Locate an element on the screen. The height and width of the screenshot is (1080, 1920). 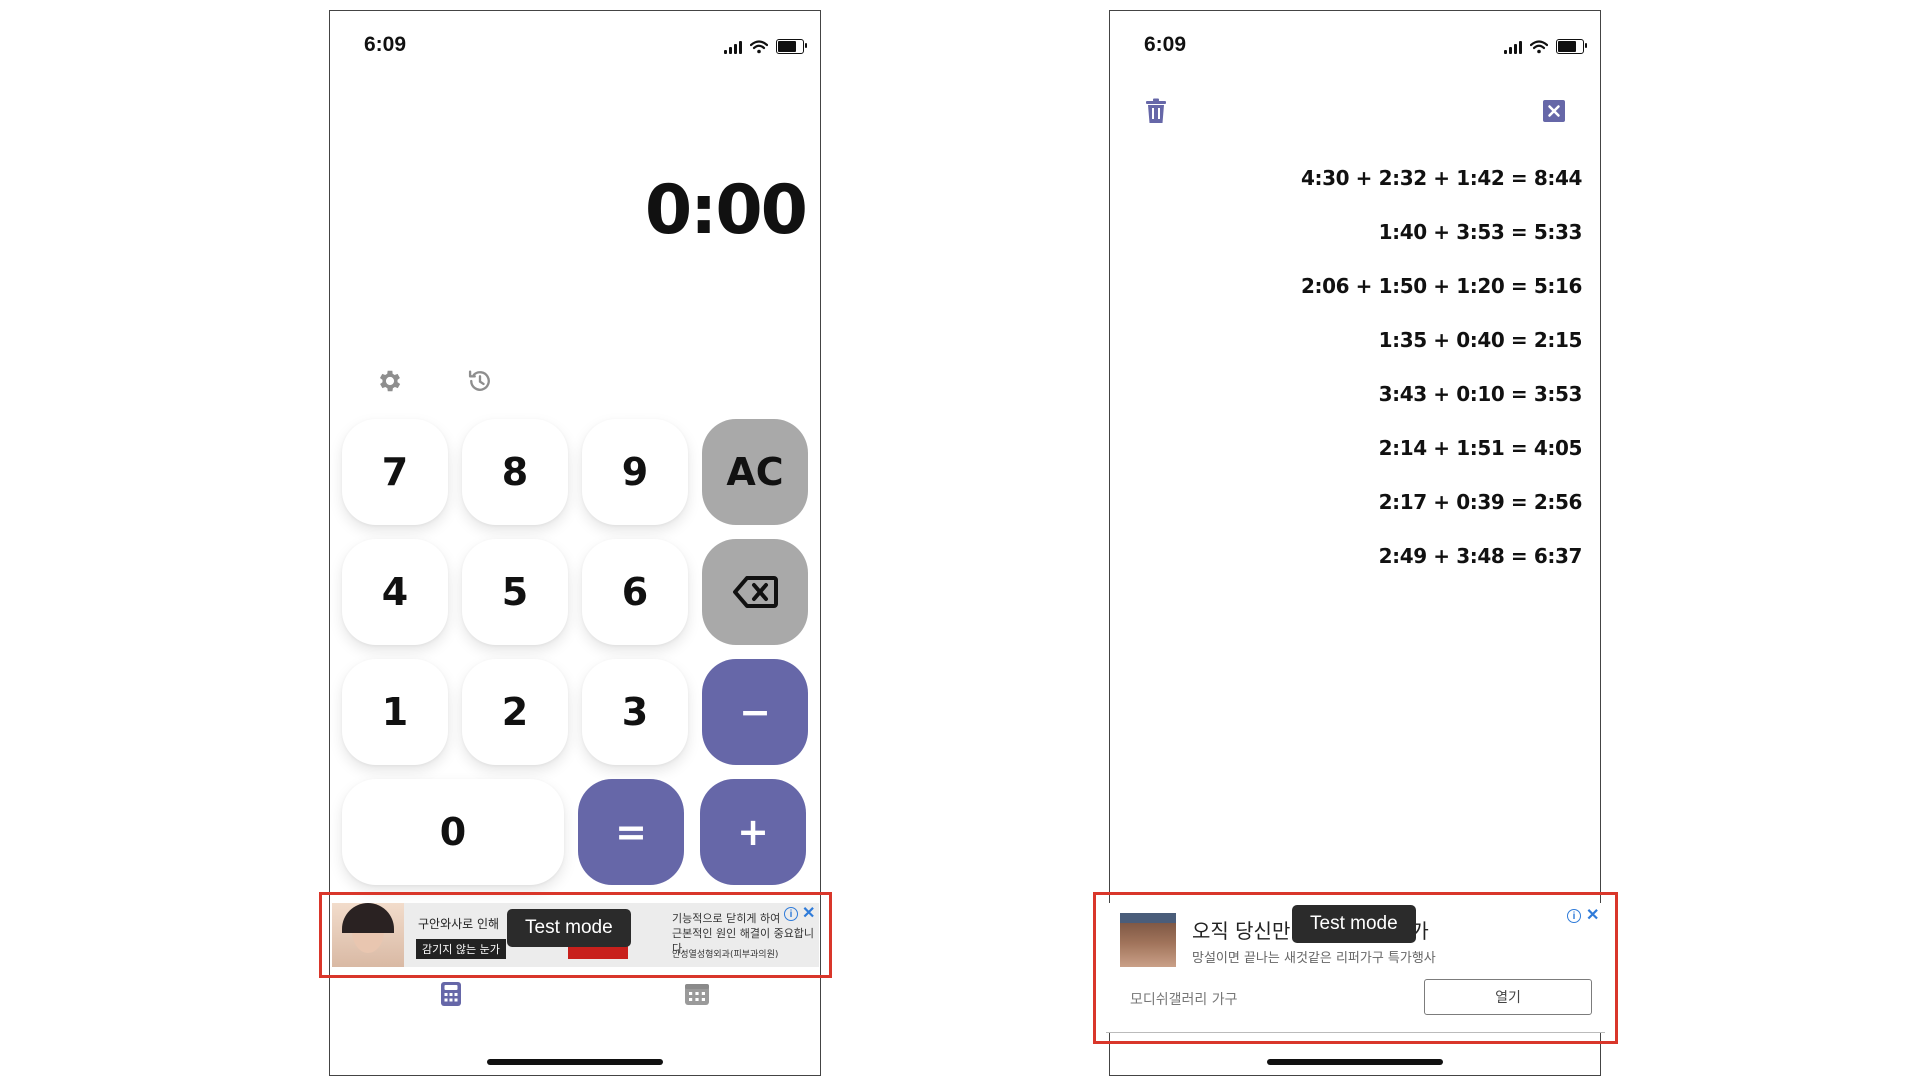
clear-history-button is located at coordinates (1156, 111).